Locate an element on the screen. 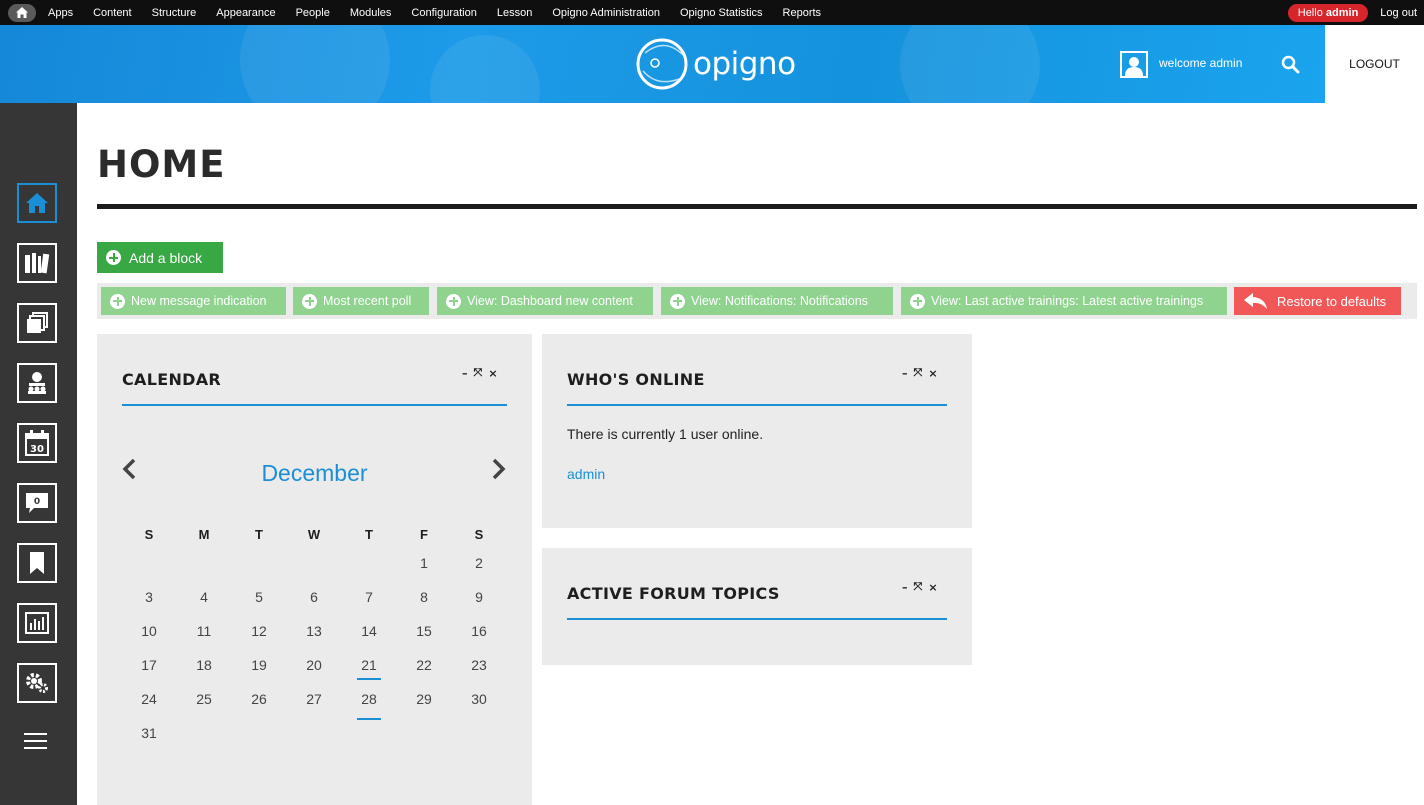 The height and width of the screenshot is (805, 1424). panel-divider is located at coordinates (757, 405).